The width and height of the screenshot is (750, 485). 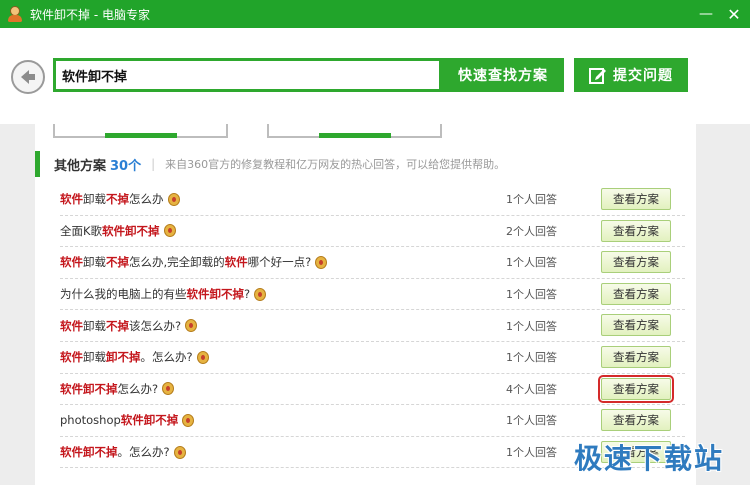 What do you see at coordinates (372, 232) in the screenshot?
I see `list-item: 全面K歌 软件卸不掉 2个人回答 查看方案` at bounding box center [372, 232].